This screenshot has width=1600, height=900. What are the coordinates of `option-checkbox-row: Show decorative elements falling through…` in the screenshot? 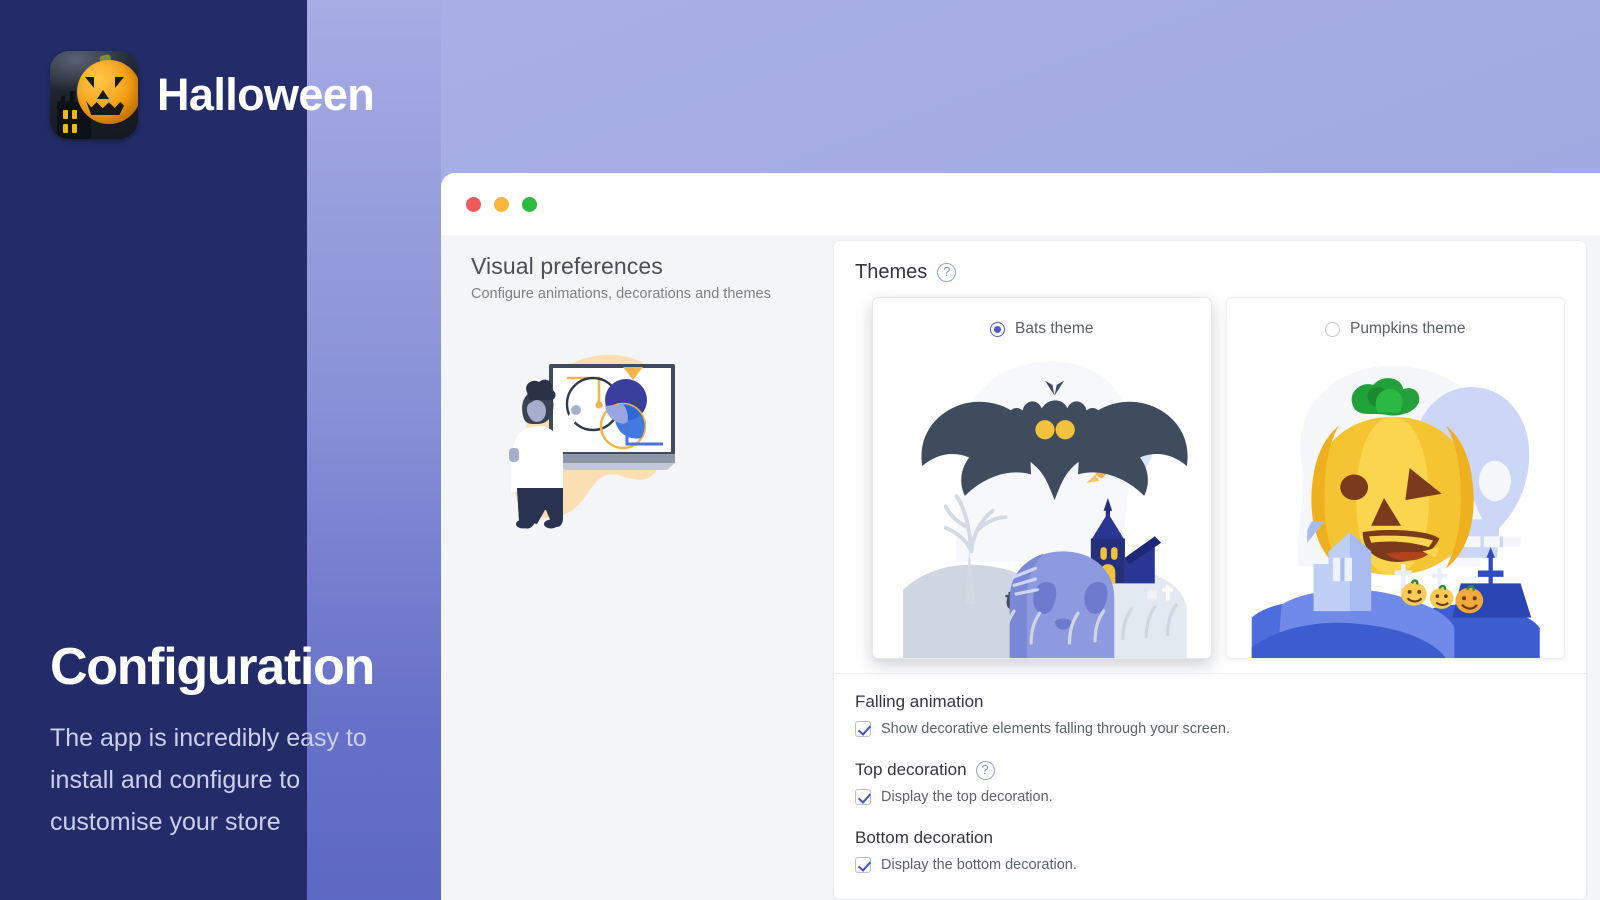 It's located at (1210, 729).